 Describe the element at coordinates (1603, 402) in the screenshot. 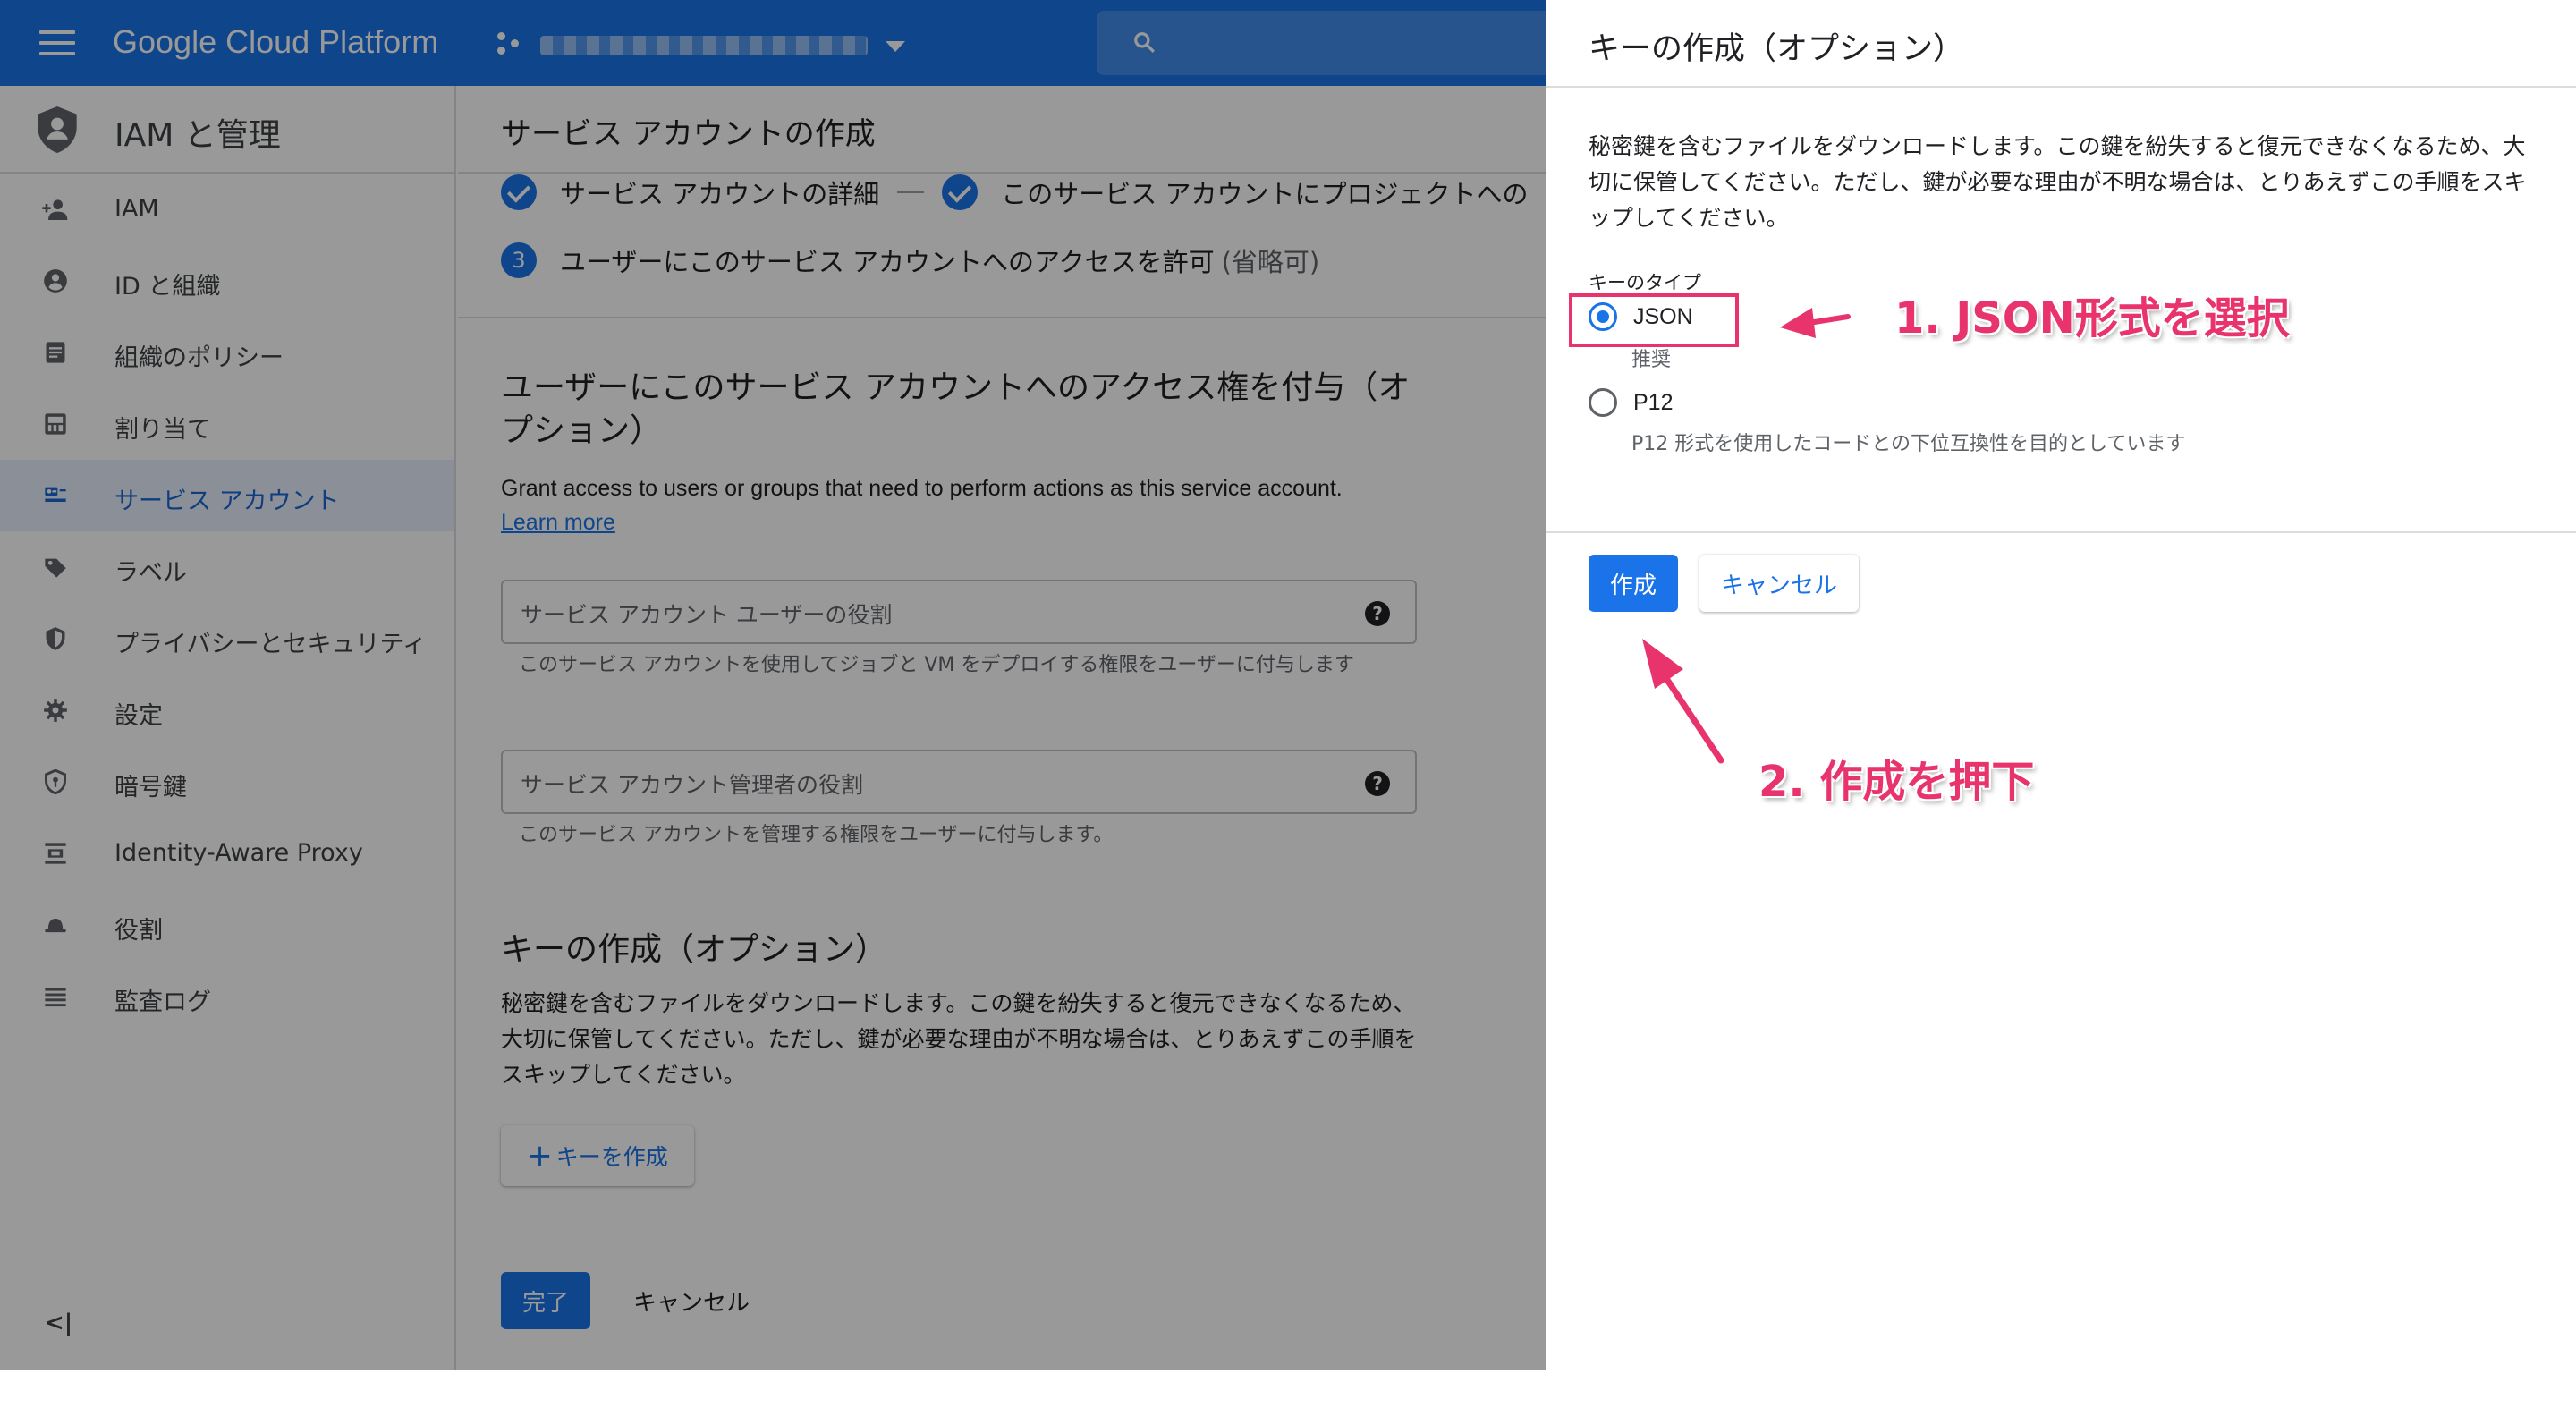

I see `radio-button-unchecked` at that location.